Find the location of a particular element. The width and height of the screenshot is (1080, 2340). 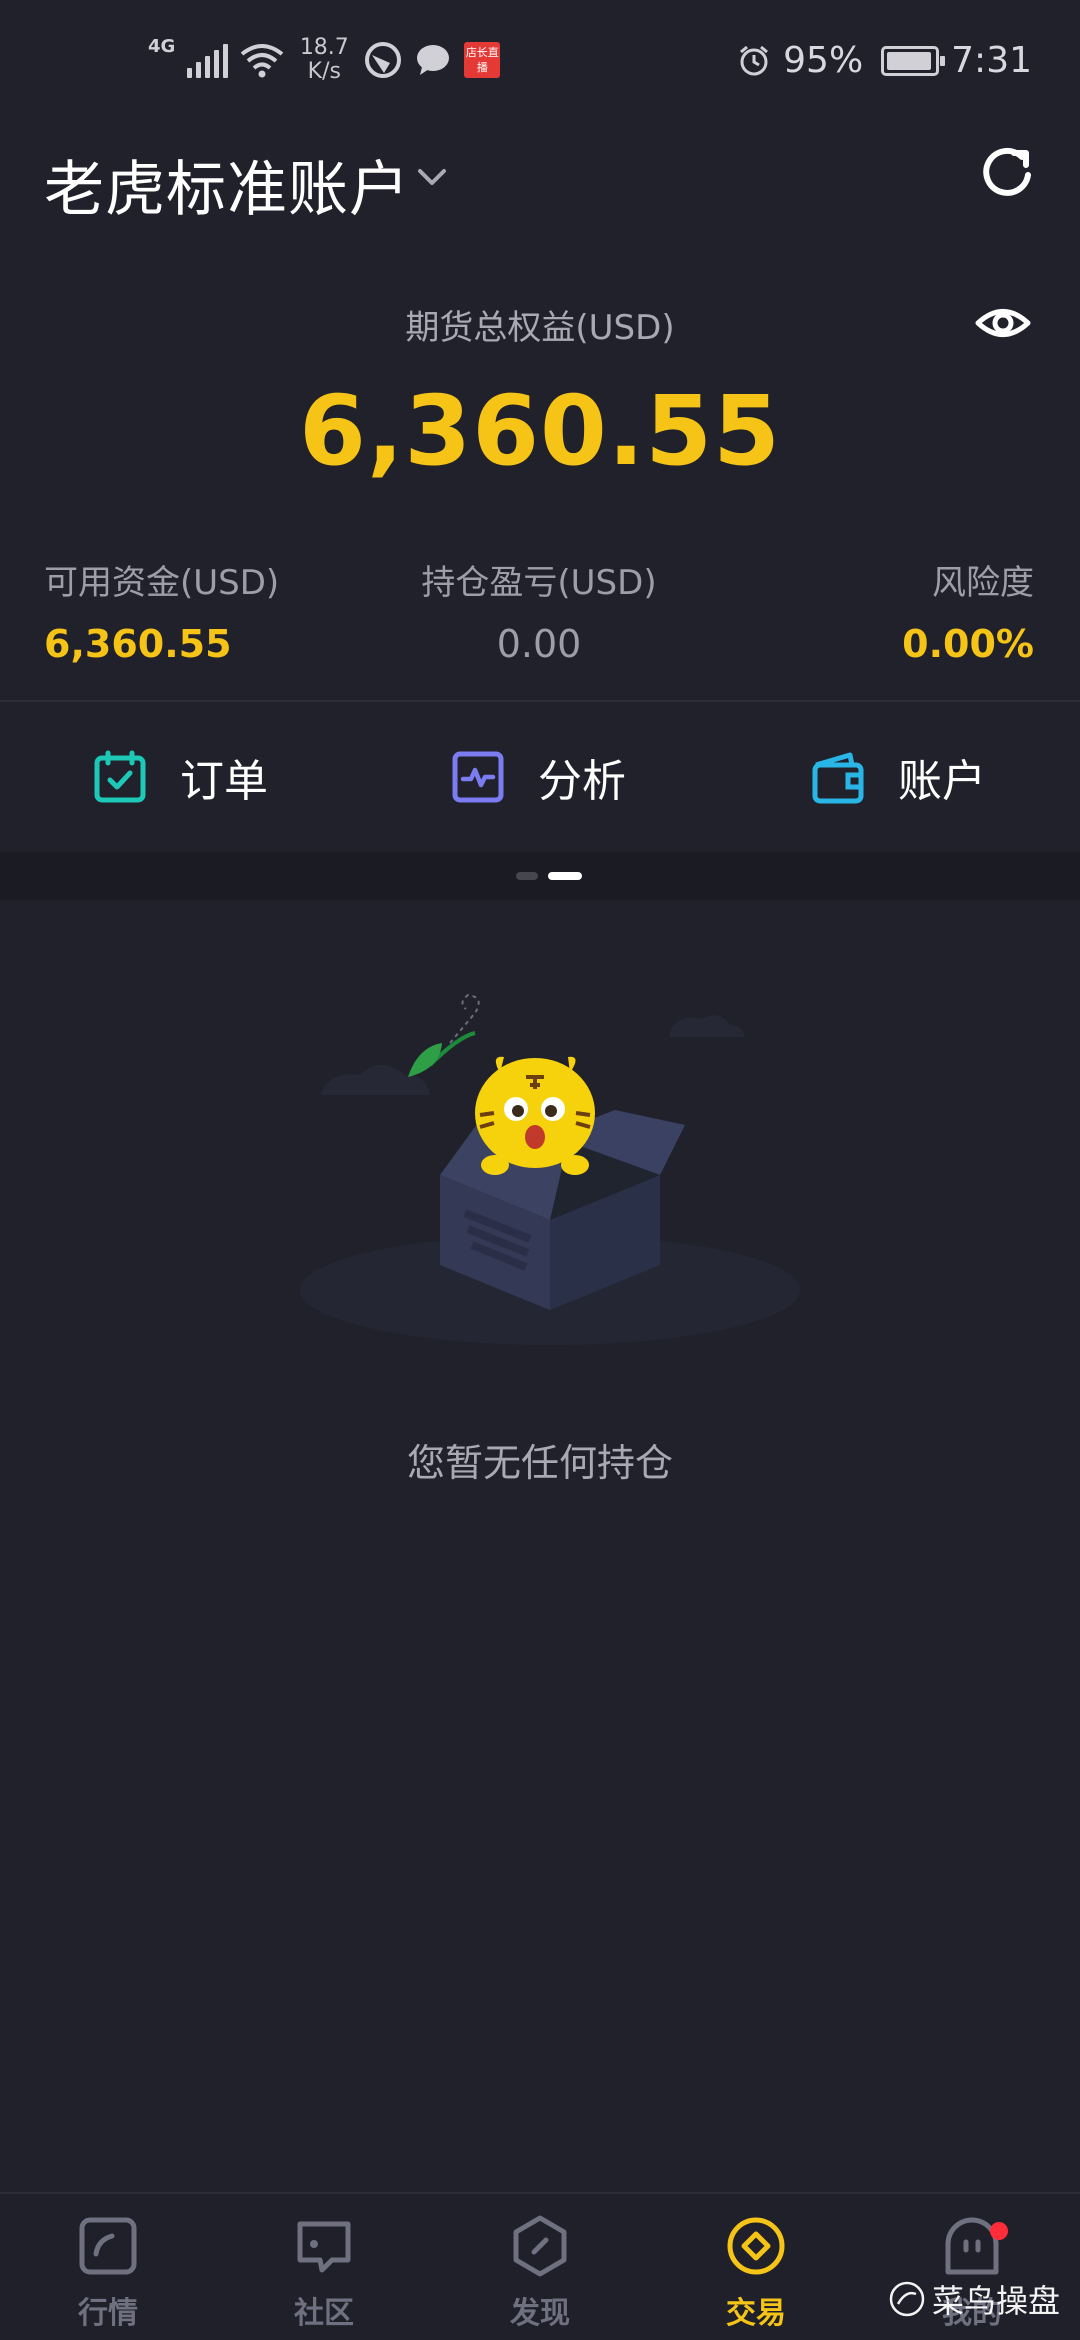

account-selector: 老虎标准账户 is located at coordinates (227, 184).